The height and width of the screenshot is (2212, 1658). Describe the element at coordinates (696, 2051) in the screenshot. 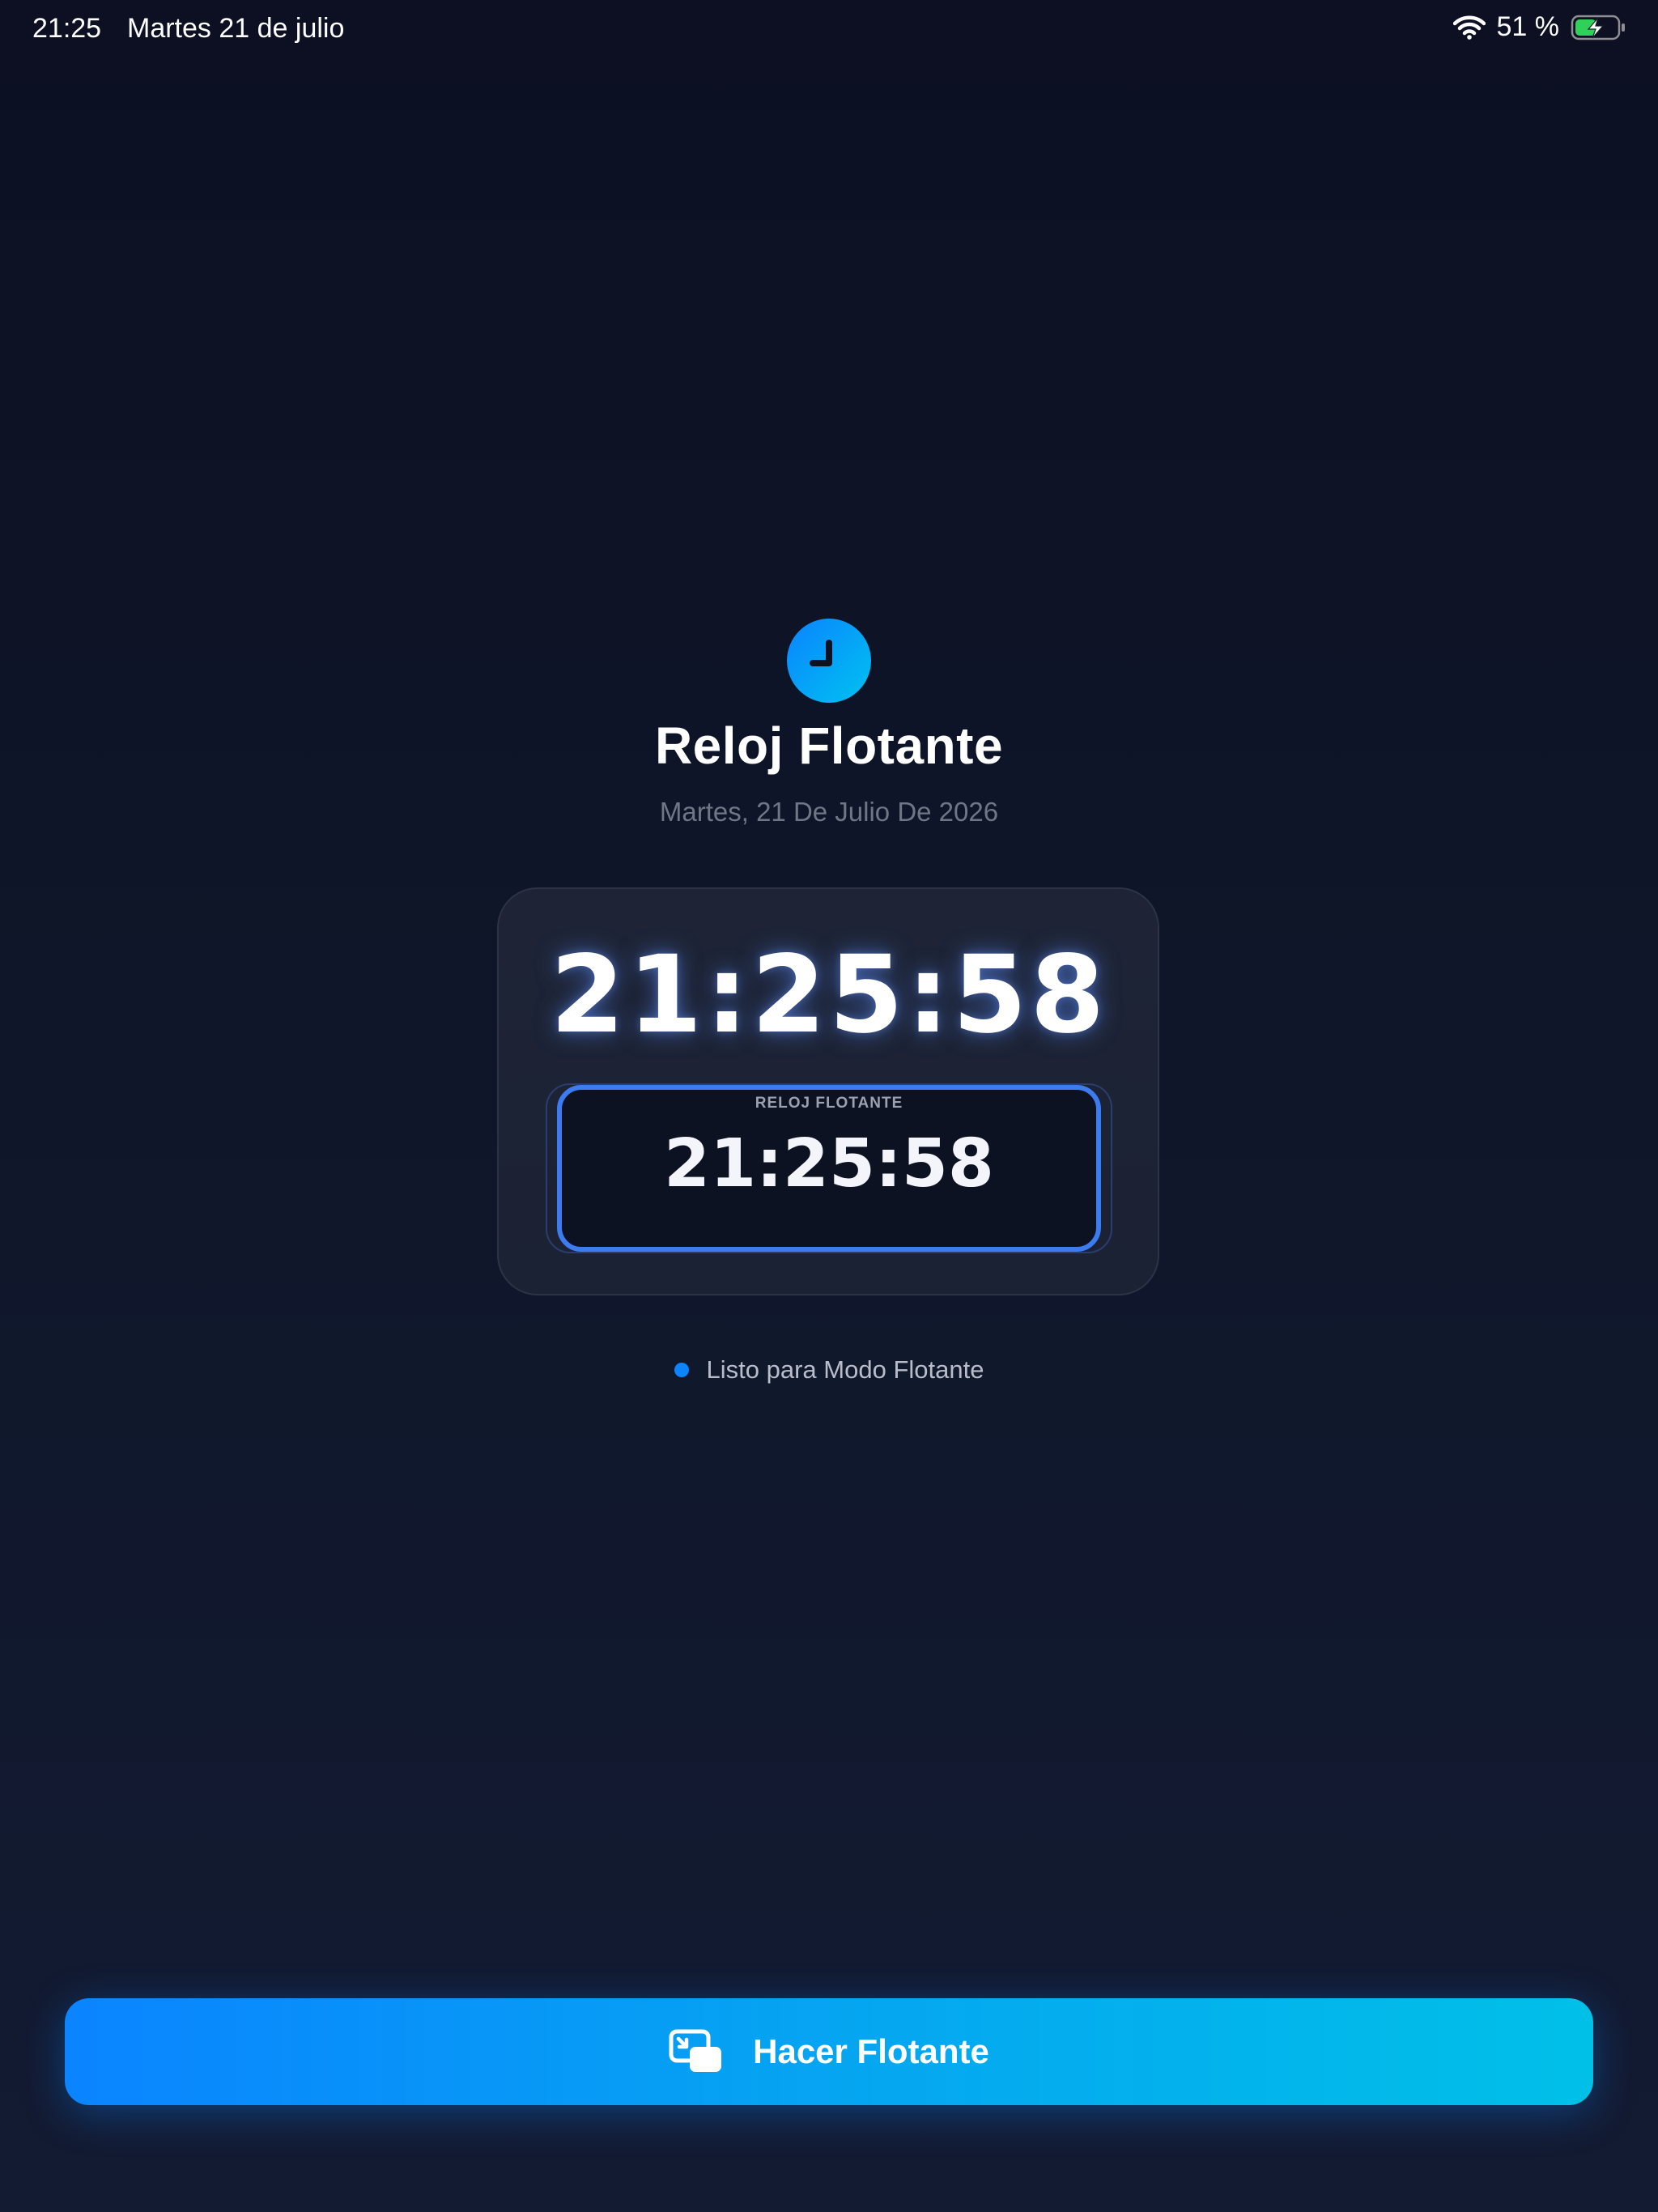

I see `picture-in-picture-icon` at that location.